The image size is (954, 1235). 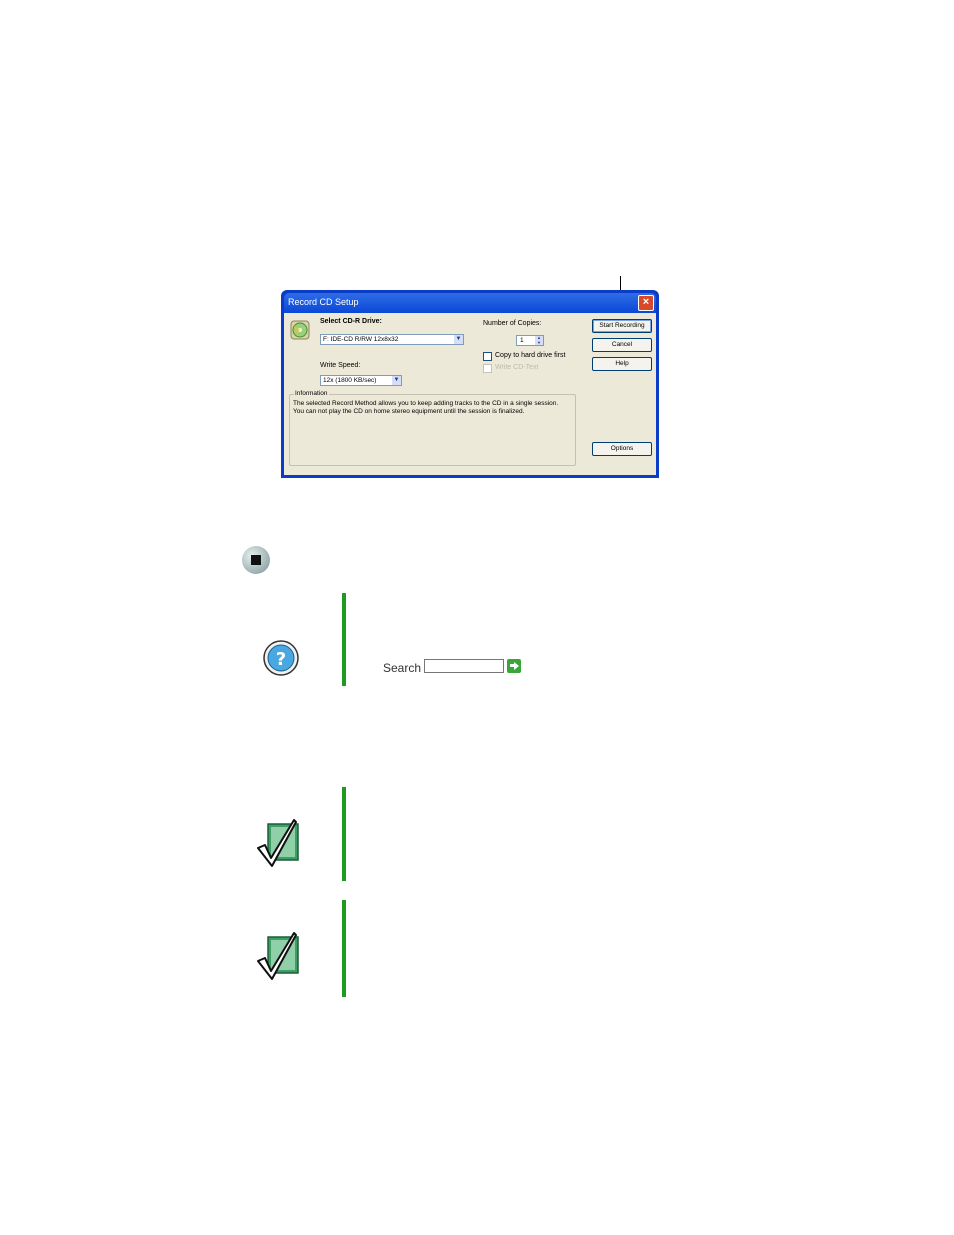 I want to click on spin-arrows-icon: ▲ ▼, so click(x=539, y=340).